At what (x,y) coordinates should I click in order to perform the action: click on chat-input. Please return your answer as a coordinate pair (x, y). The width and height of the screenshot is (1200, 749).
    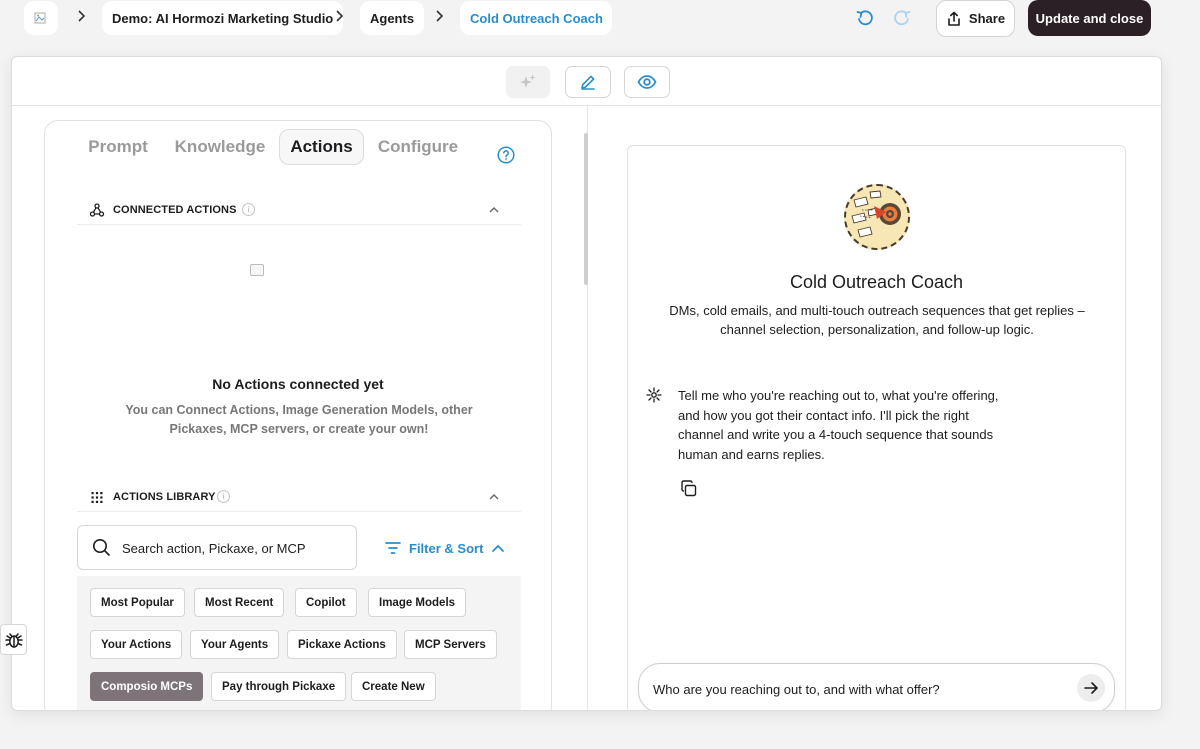
    Looking at the image, I should click on (853, 689).